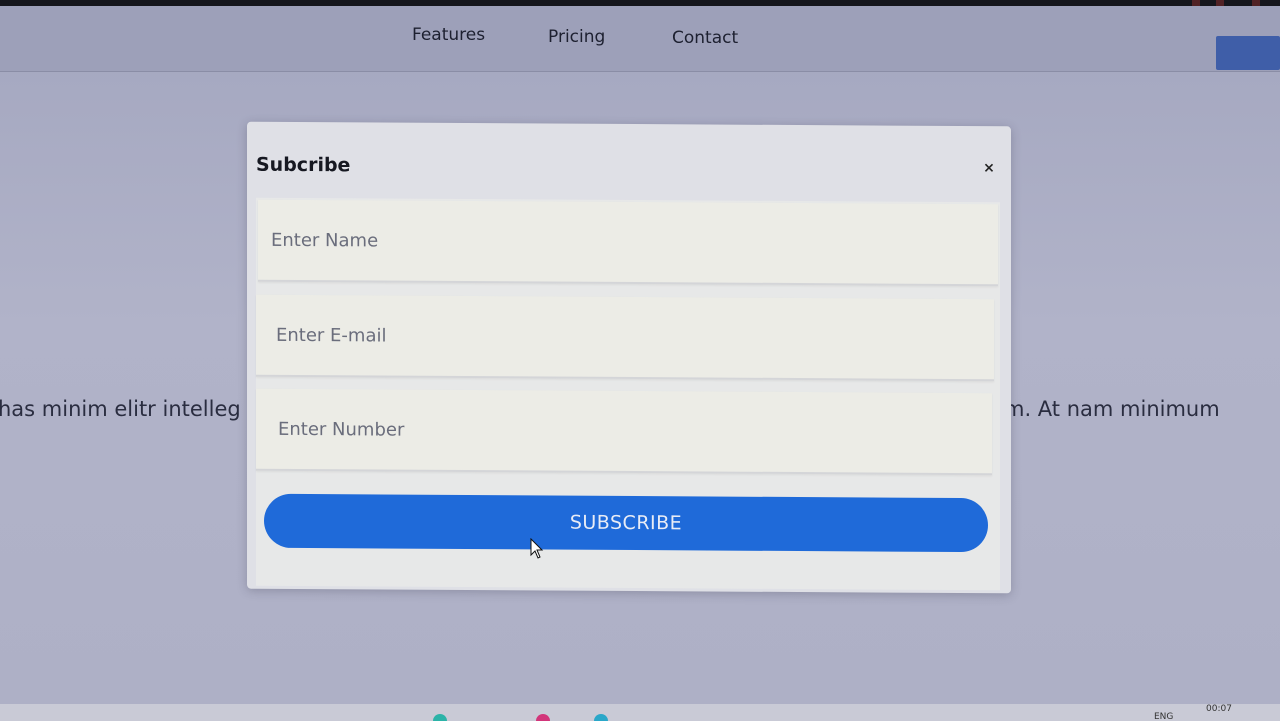 The image size is (1280, 721). Describe the element at coordinates (640, 712) in the screenshot. I see `taskbar: ENG 00:07` at that location.